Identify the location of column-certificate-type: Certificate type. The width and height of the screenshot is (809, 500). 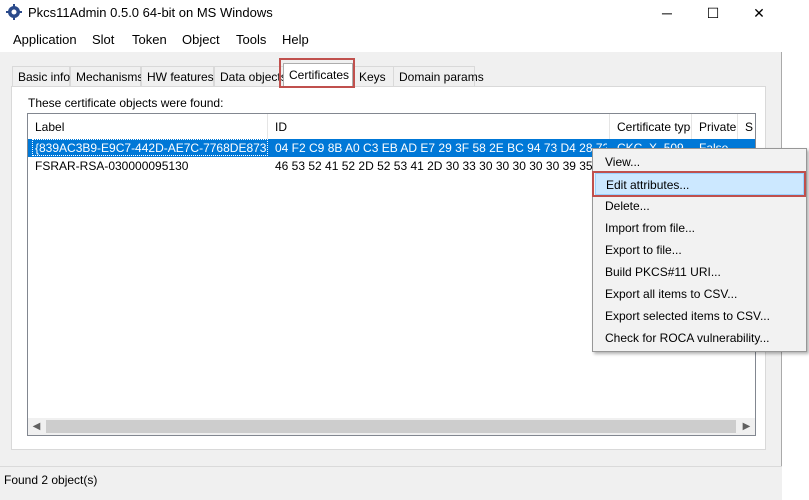
(651, 126).